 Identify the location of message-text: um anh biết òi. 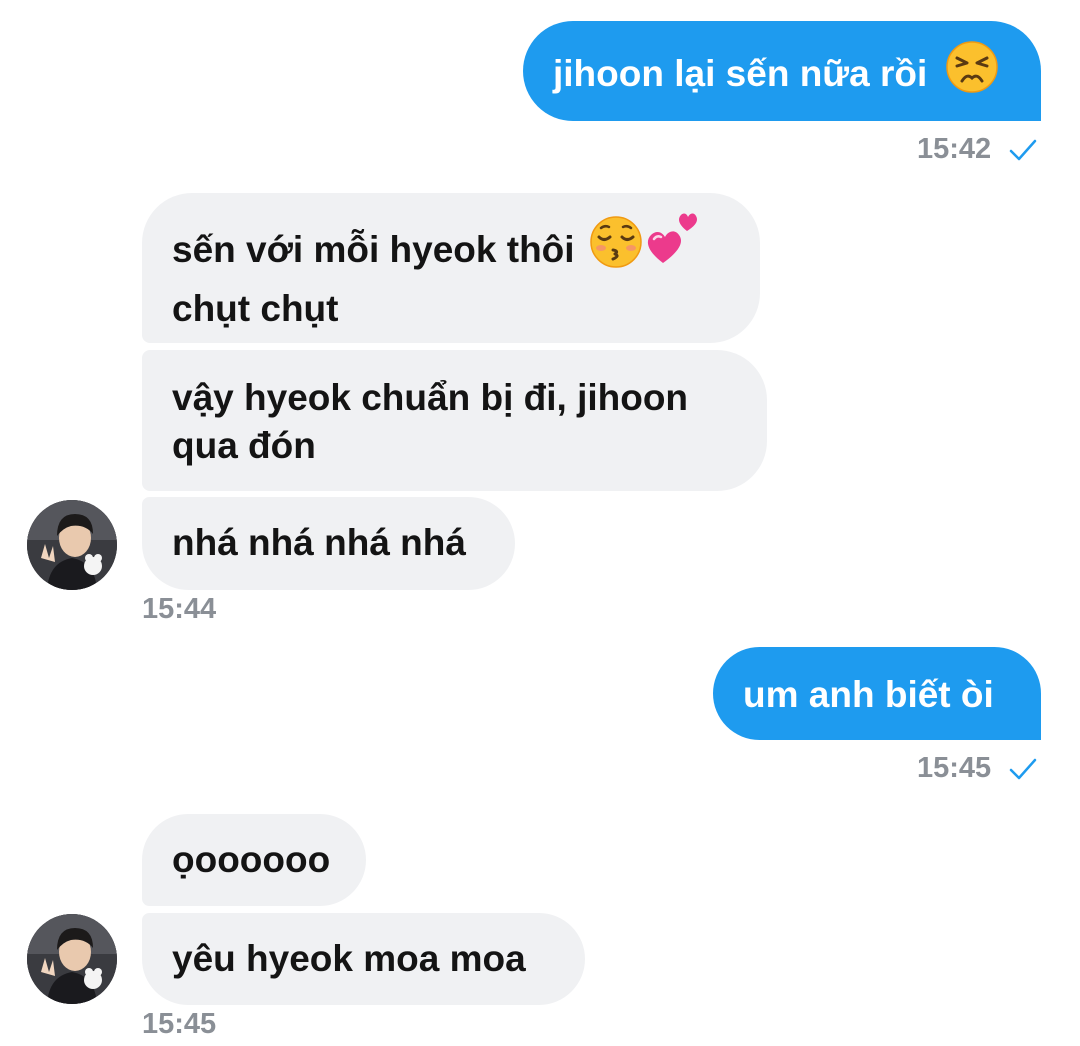
(868, 694).